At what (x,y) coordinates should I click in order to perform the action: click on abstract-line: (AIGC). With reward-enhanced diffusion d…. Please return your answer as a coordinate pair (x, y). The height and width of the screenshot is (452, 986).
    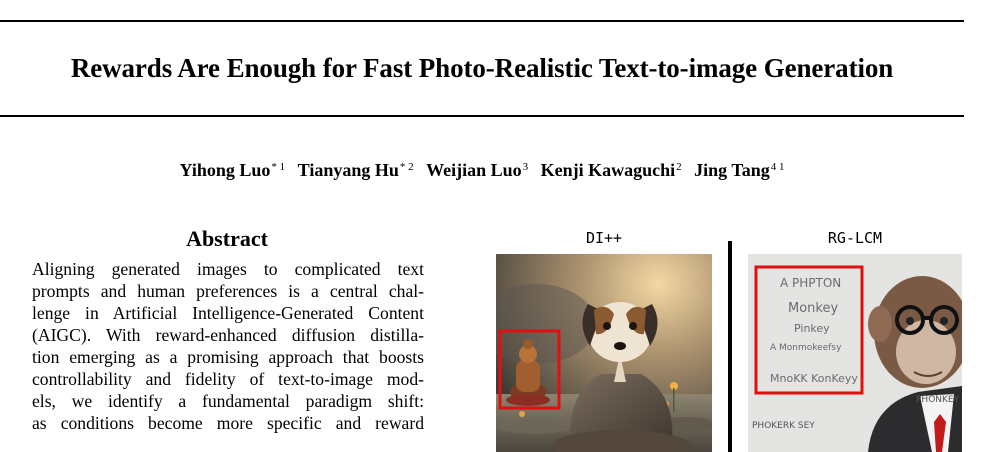
    Looking at the image, I should click on (228, 335).